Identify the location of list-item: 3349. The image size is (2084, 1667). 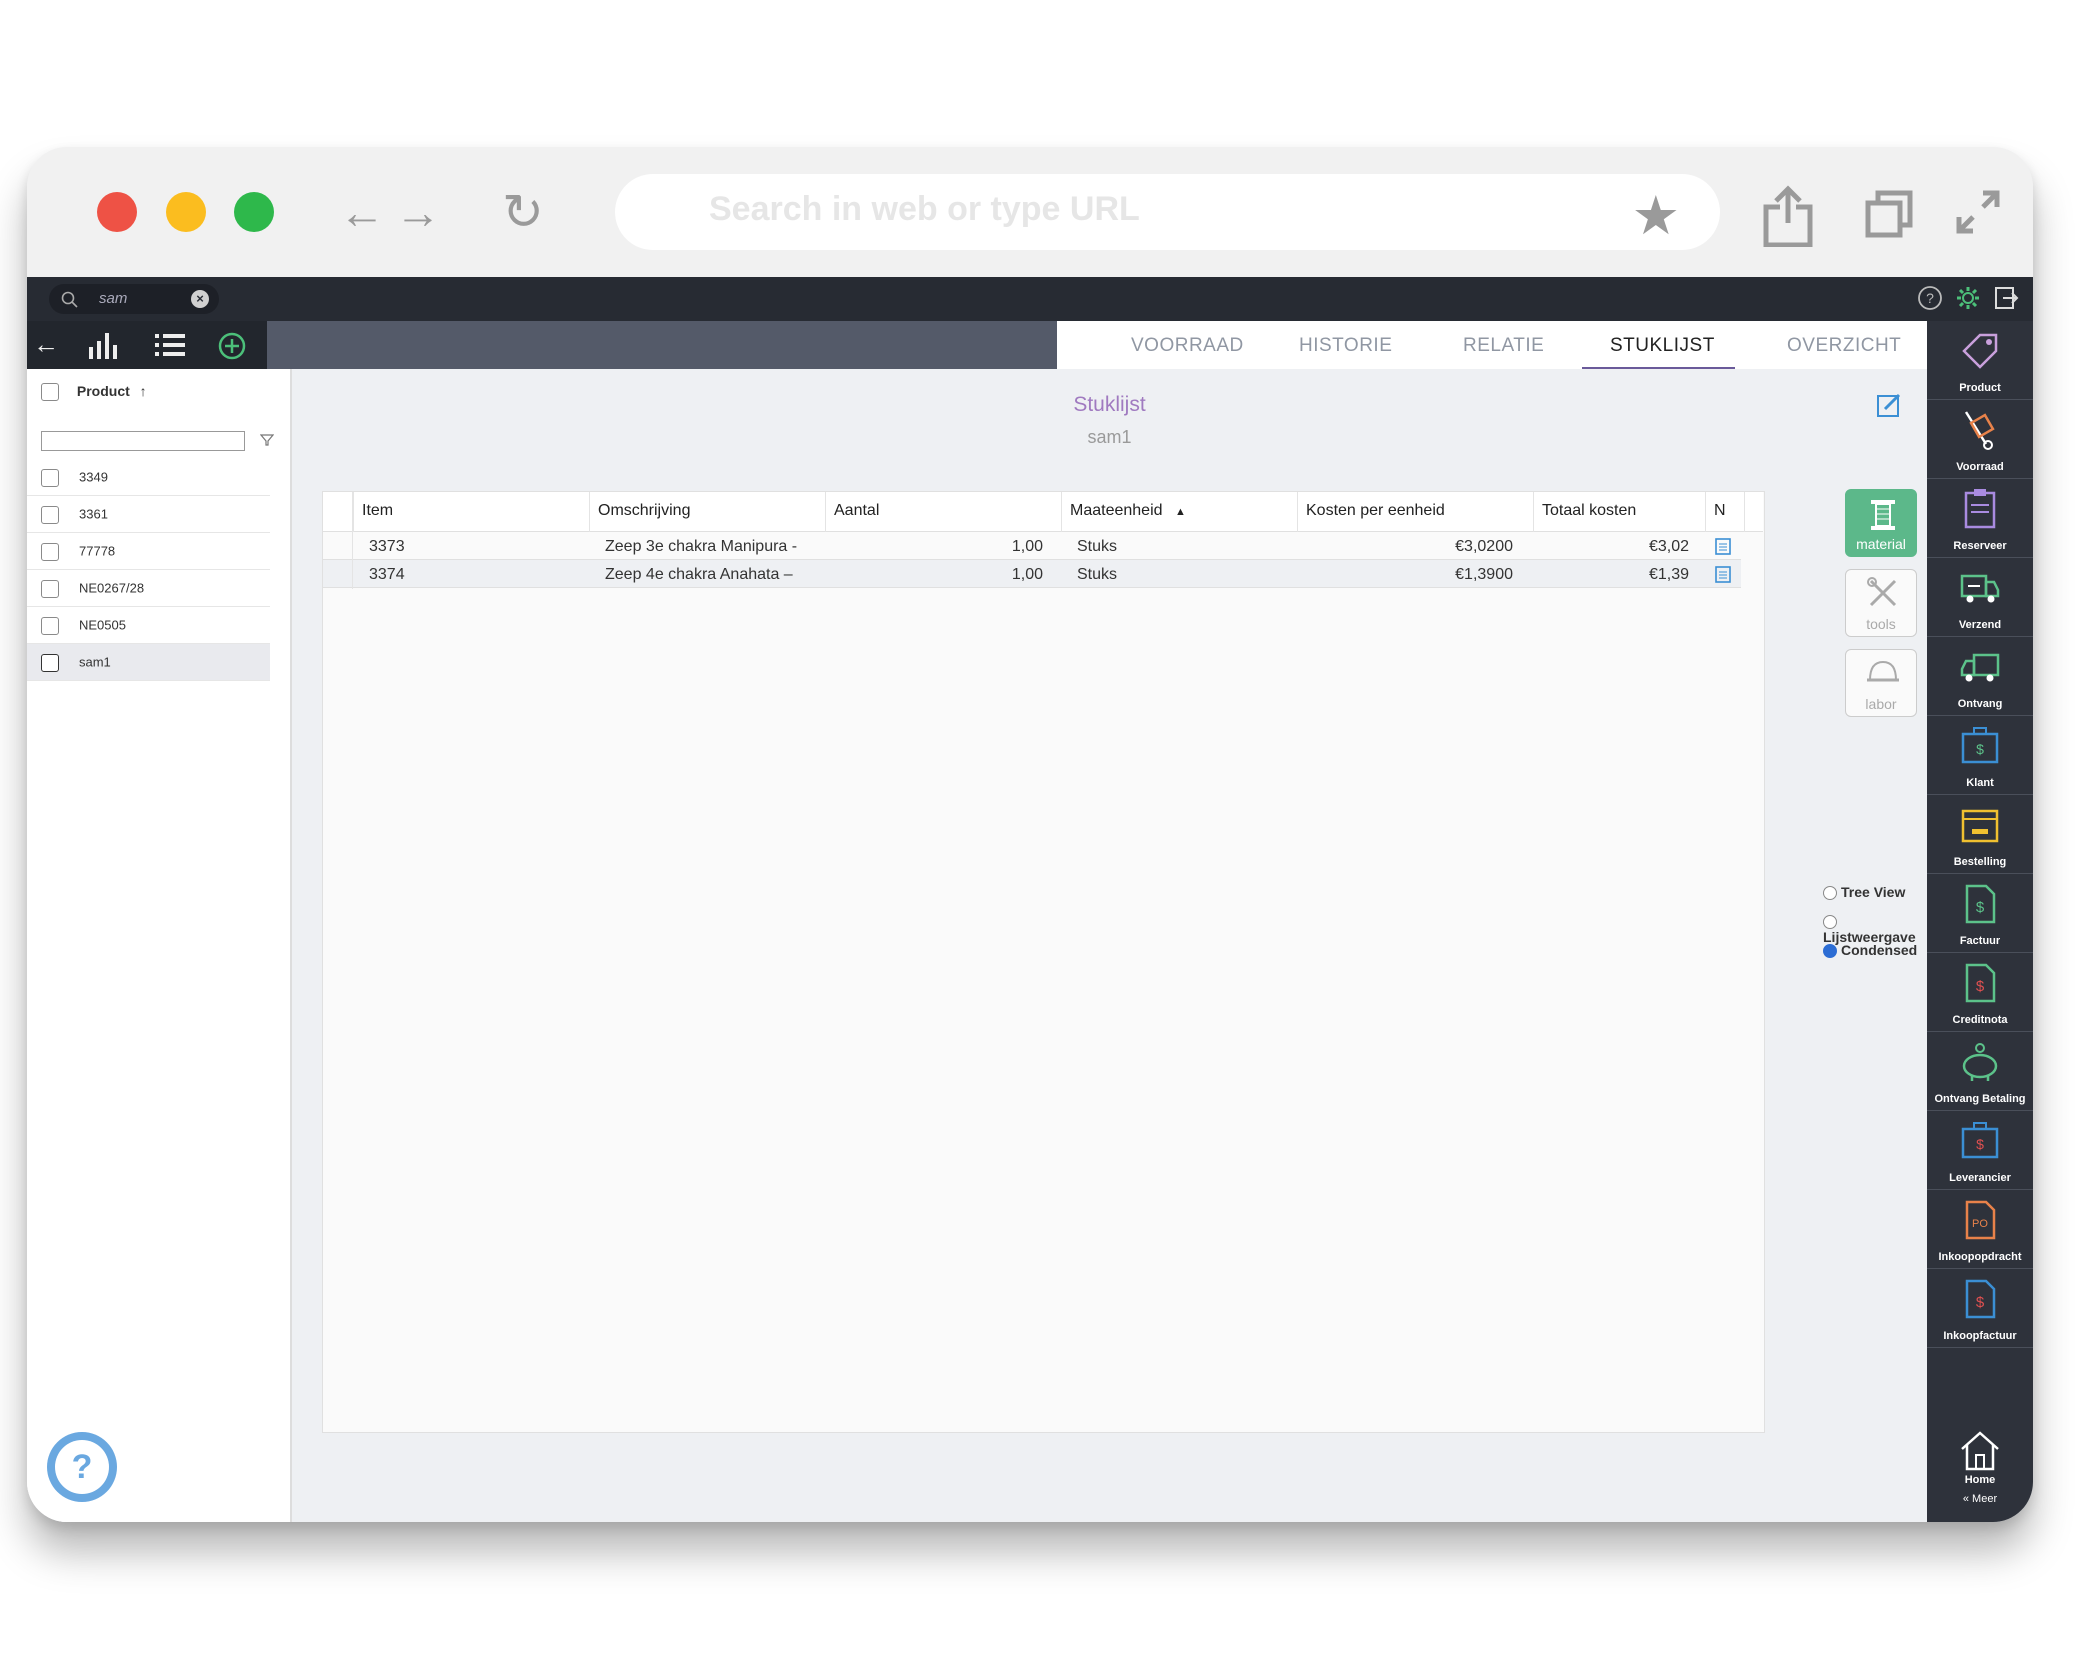
(148, 477).